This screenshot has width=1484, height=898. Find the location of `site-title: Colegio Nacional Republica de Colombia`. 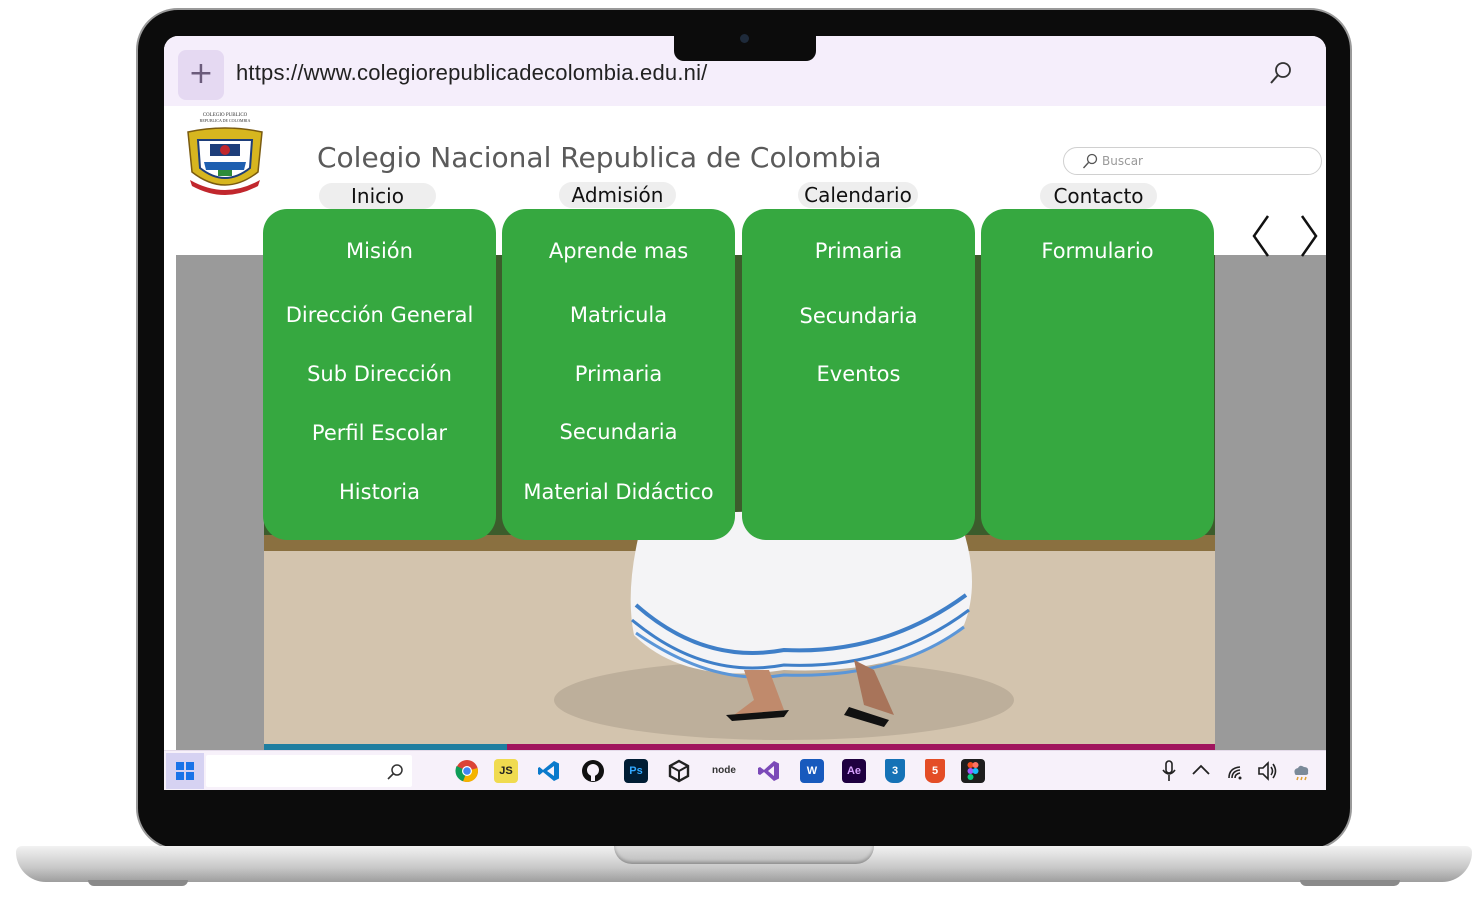

site-title: Colegio Nacional Republica de Colombia is located at coordinates (599, 157).